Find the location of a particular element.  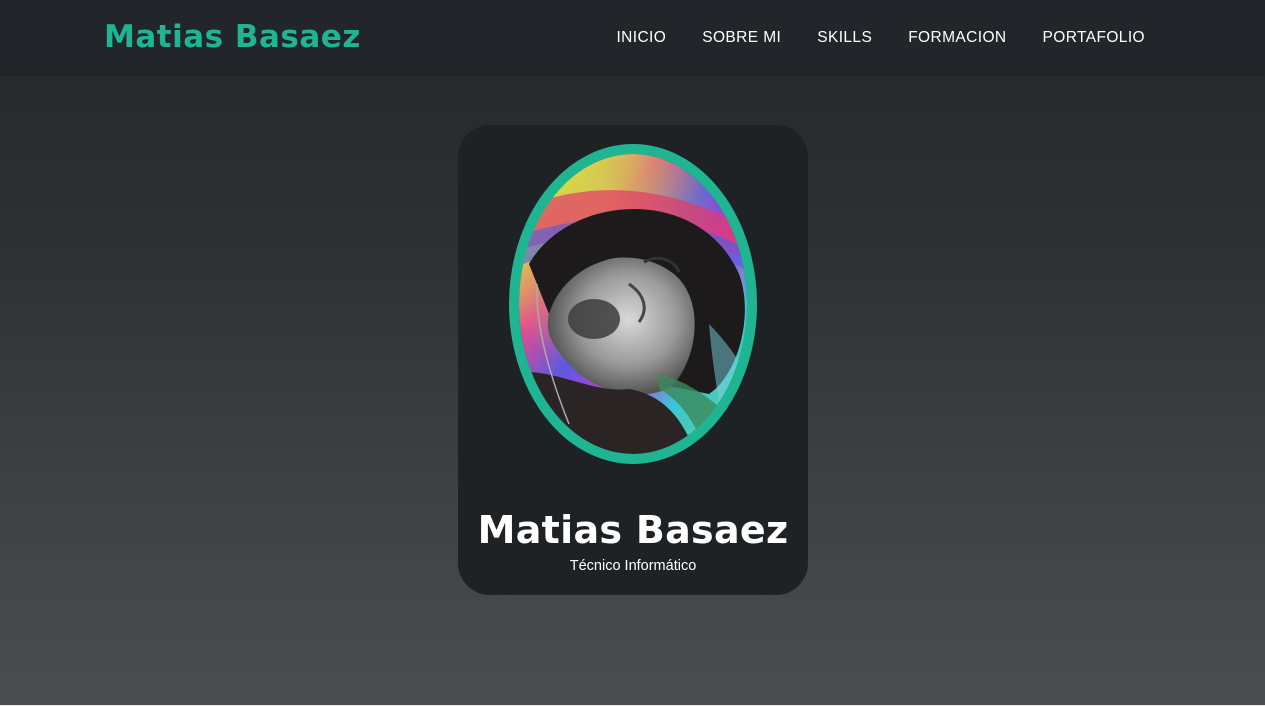

nav-item-skills: SKILLS is located at coordinates (844, 37).